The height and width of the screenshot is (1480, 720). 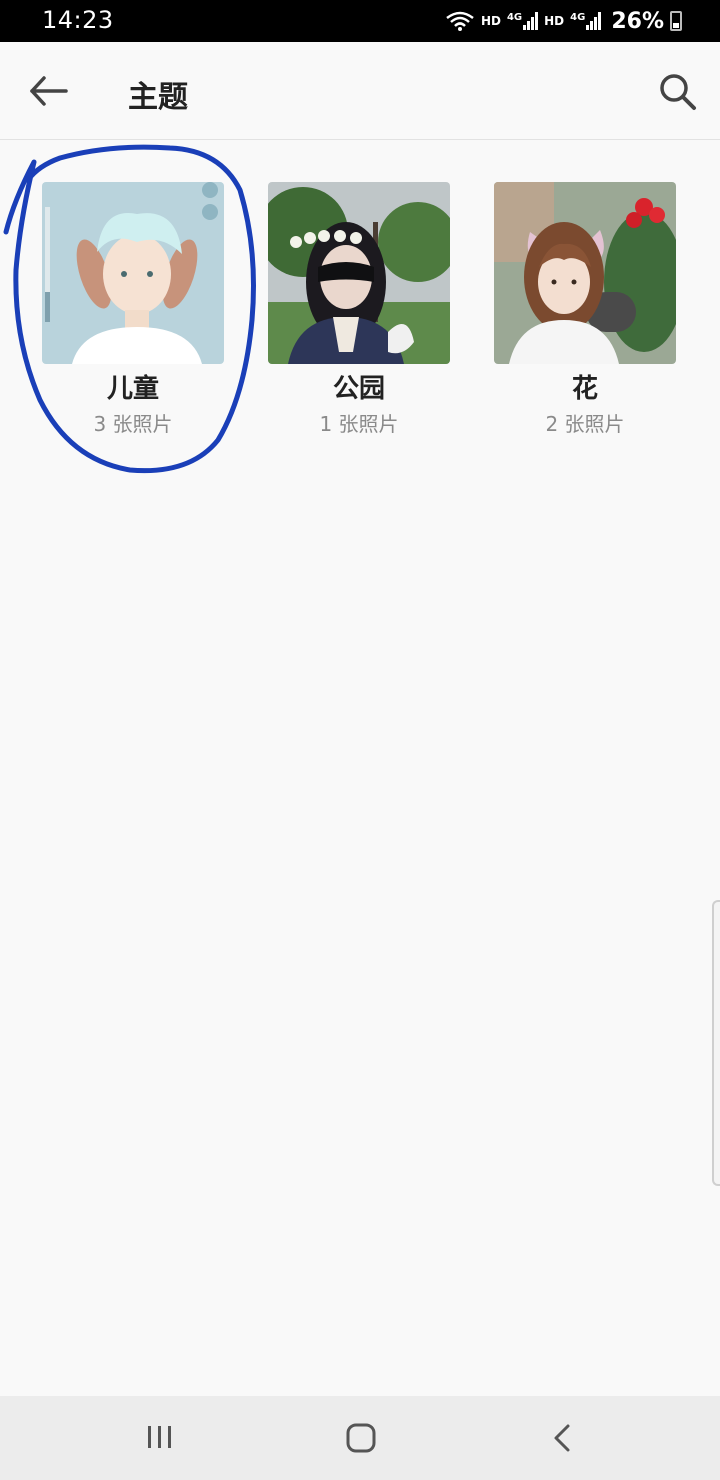 I want to click on wifi-icon, so click(x=460, y=21).